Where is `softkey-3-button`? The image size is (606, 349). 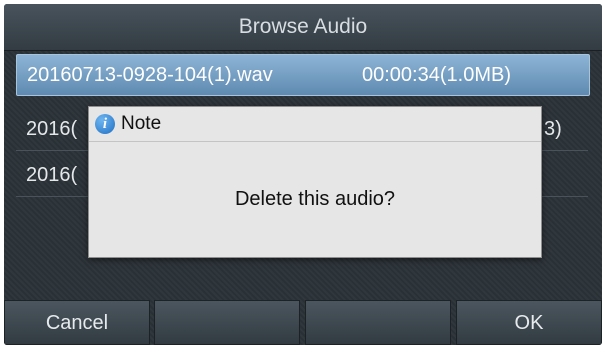 softkey-3-button is located at coordinates (378, 322).